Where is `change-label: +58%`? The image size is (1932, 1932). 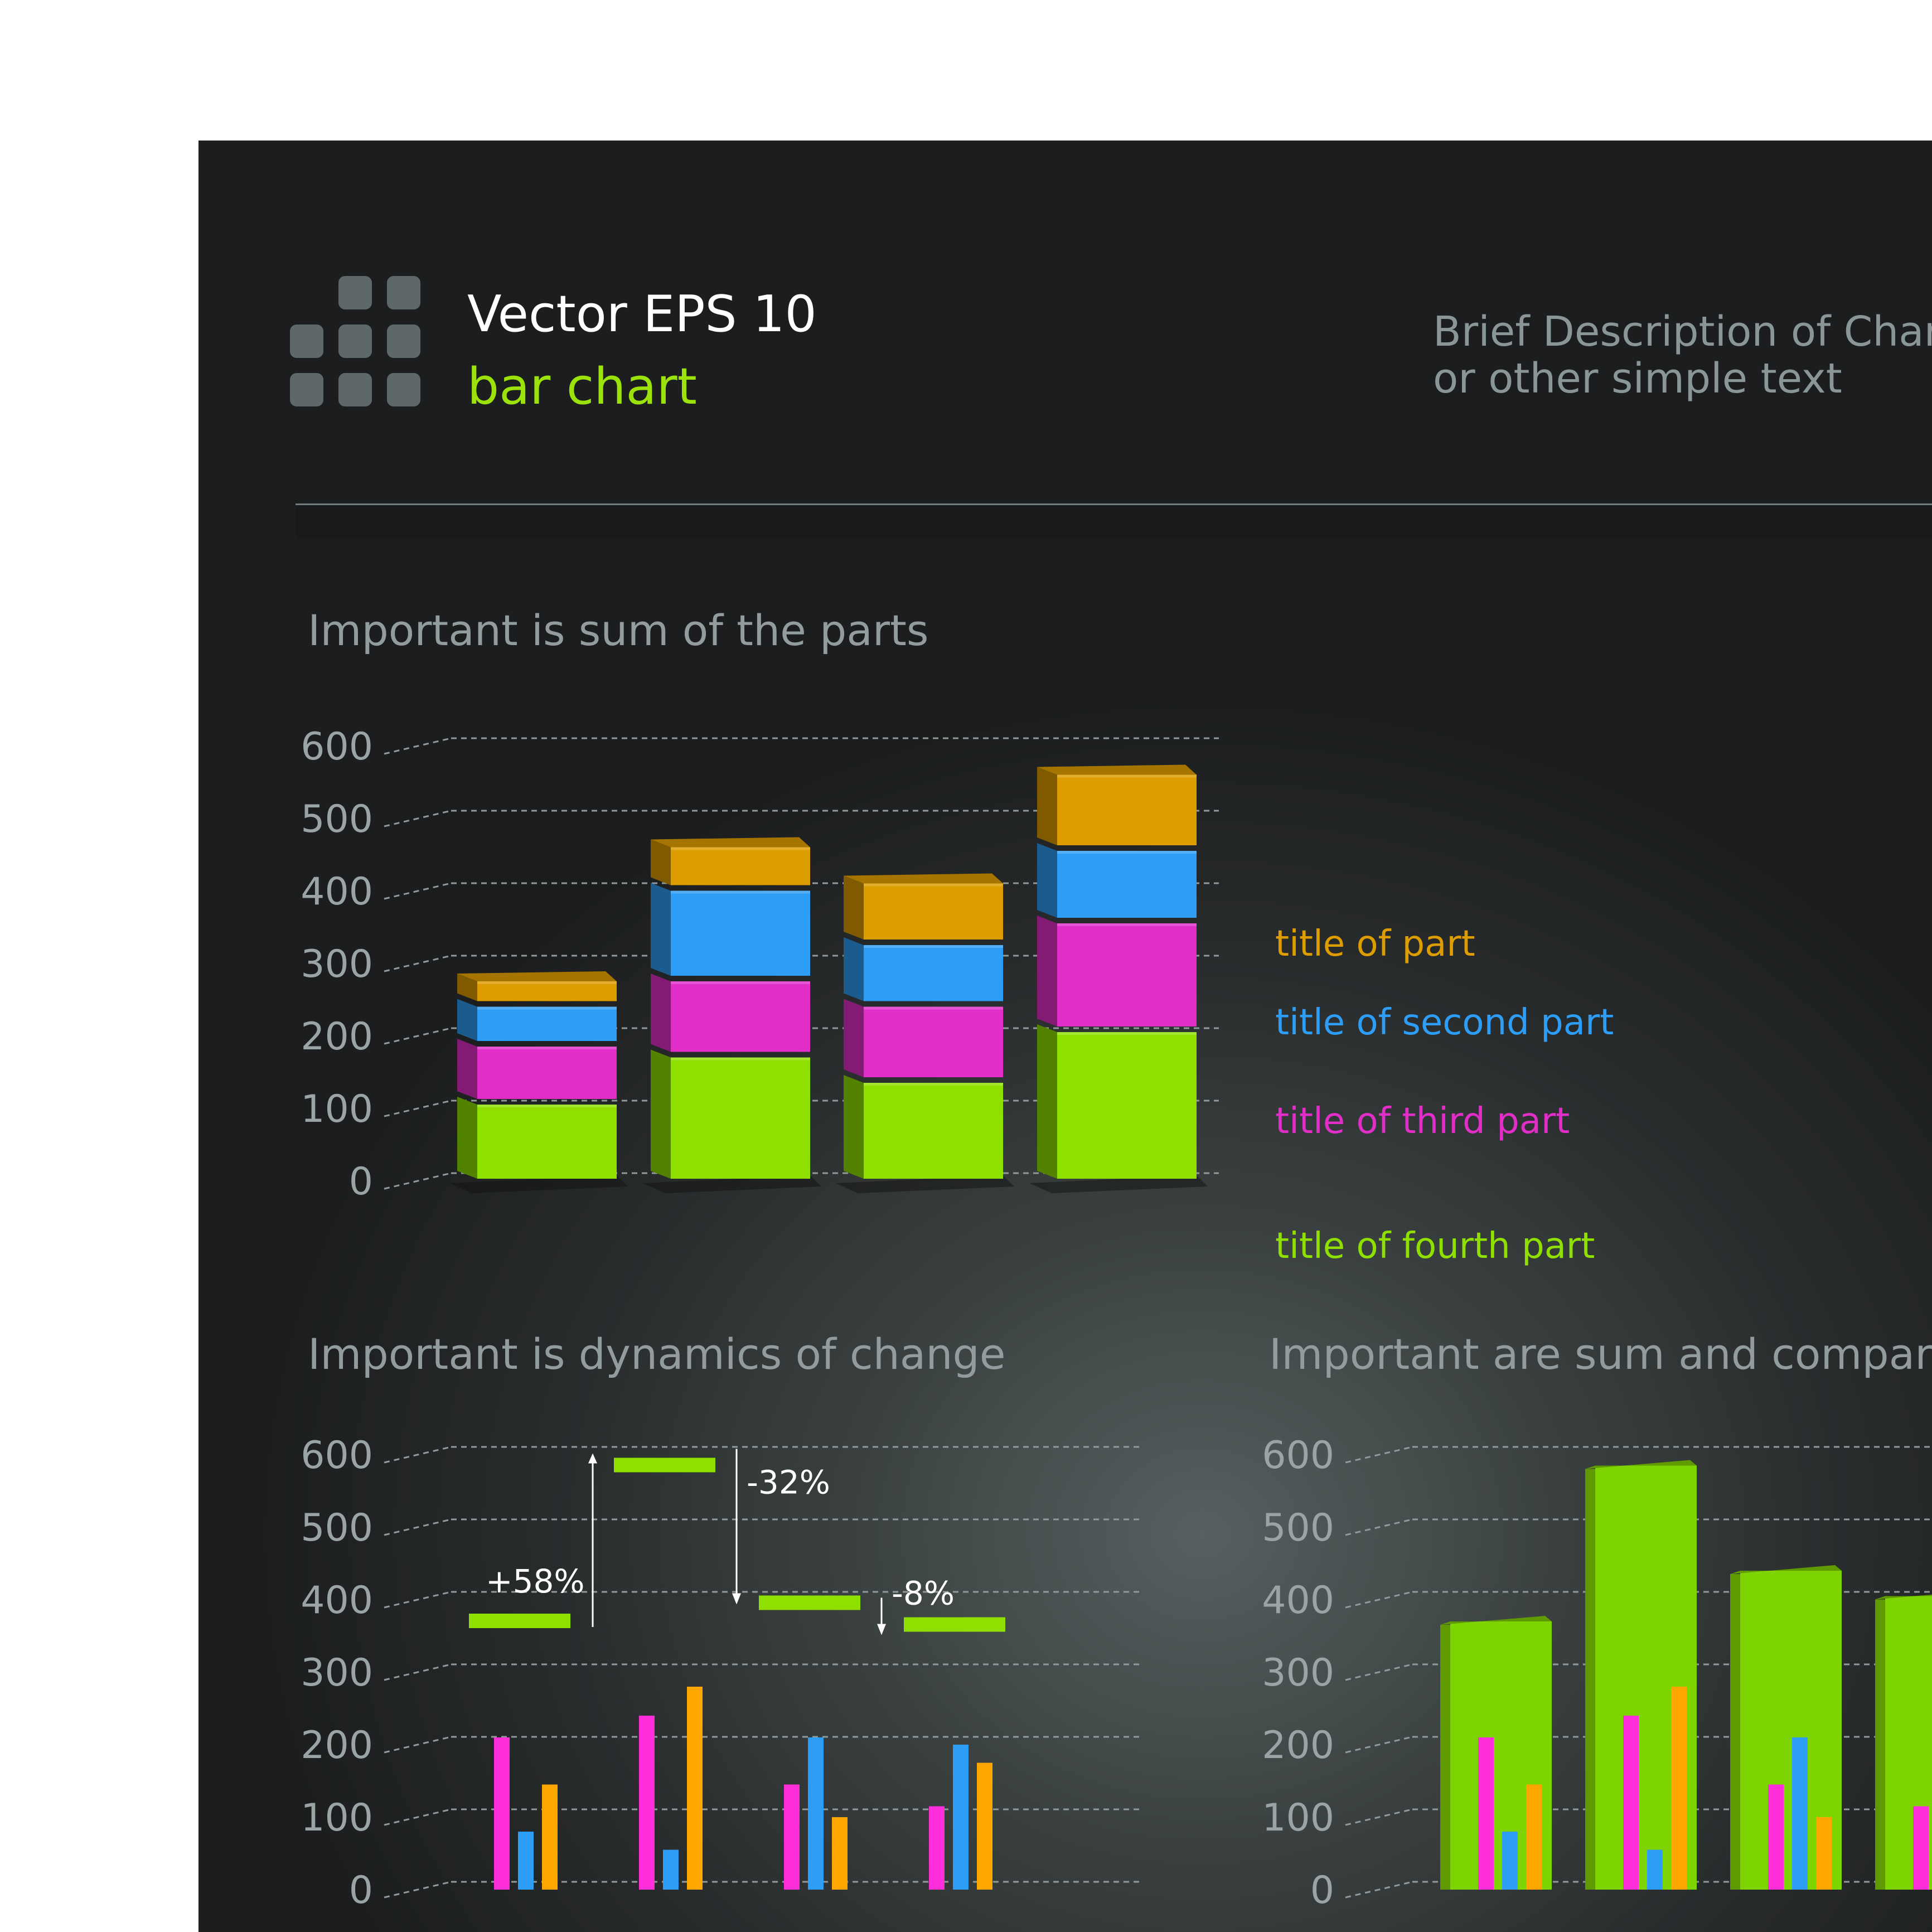 change-label: +58% is located at coordinates (535, 1581).